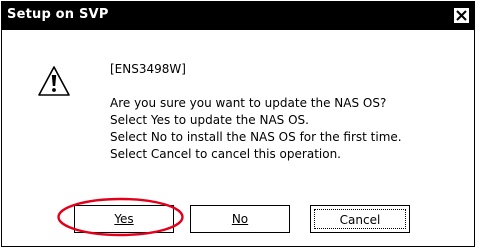  I want to click on message-line-4: Select Cancel to cancel this operation., so click(225, 154).